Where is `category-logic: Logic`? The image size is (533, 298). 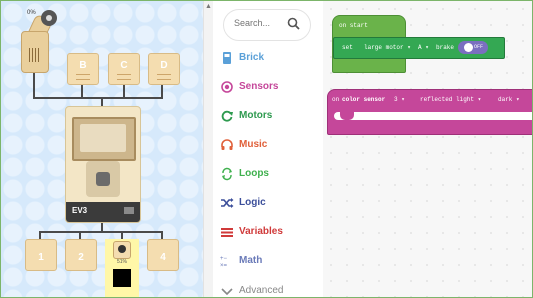 category-logic: Logic is located at coordinates (268, 204).